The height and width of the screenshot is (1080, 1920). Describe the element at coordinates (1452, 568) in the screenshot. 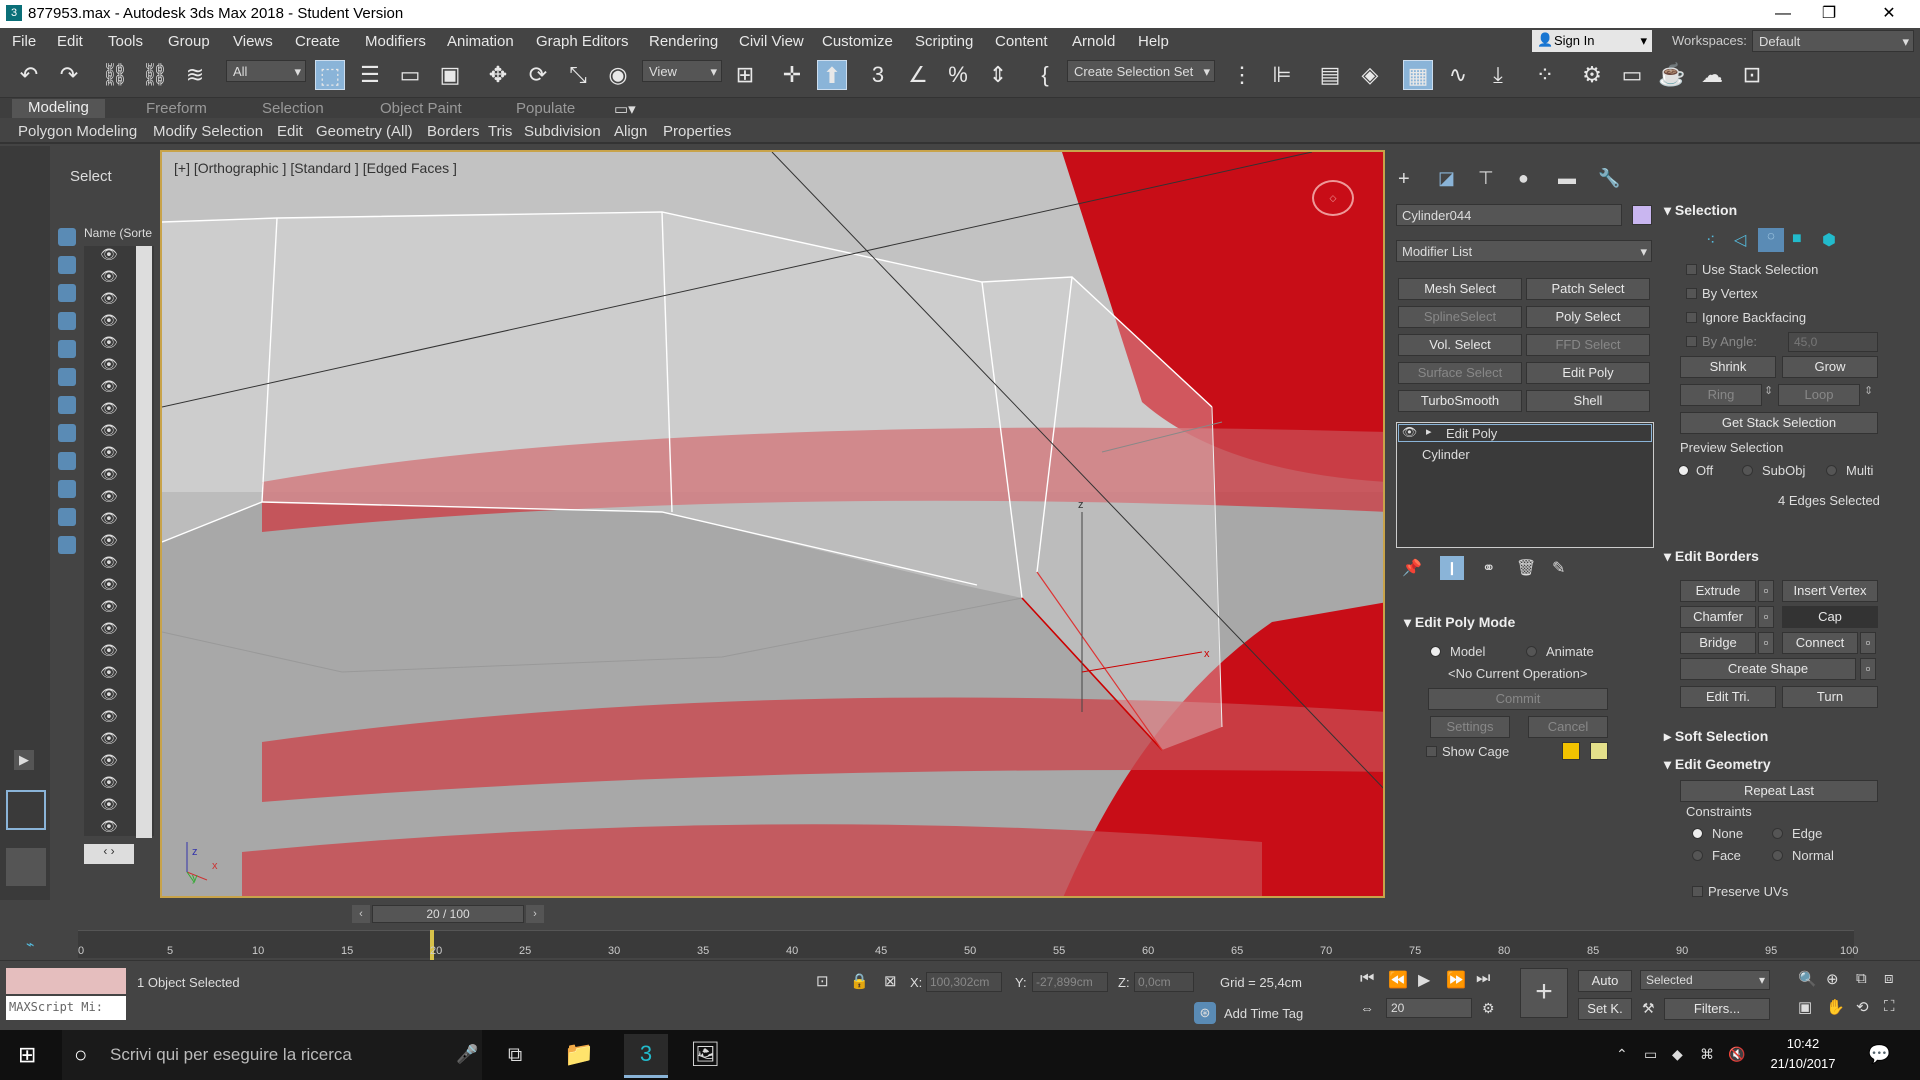

I see `show-end-result-icon: ❙` at that location.